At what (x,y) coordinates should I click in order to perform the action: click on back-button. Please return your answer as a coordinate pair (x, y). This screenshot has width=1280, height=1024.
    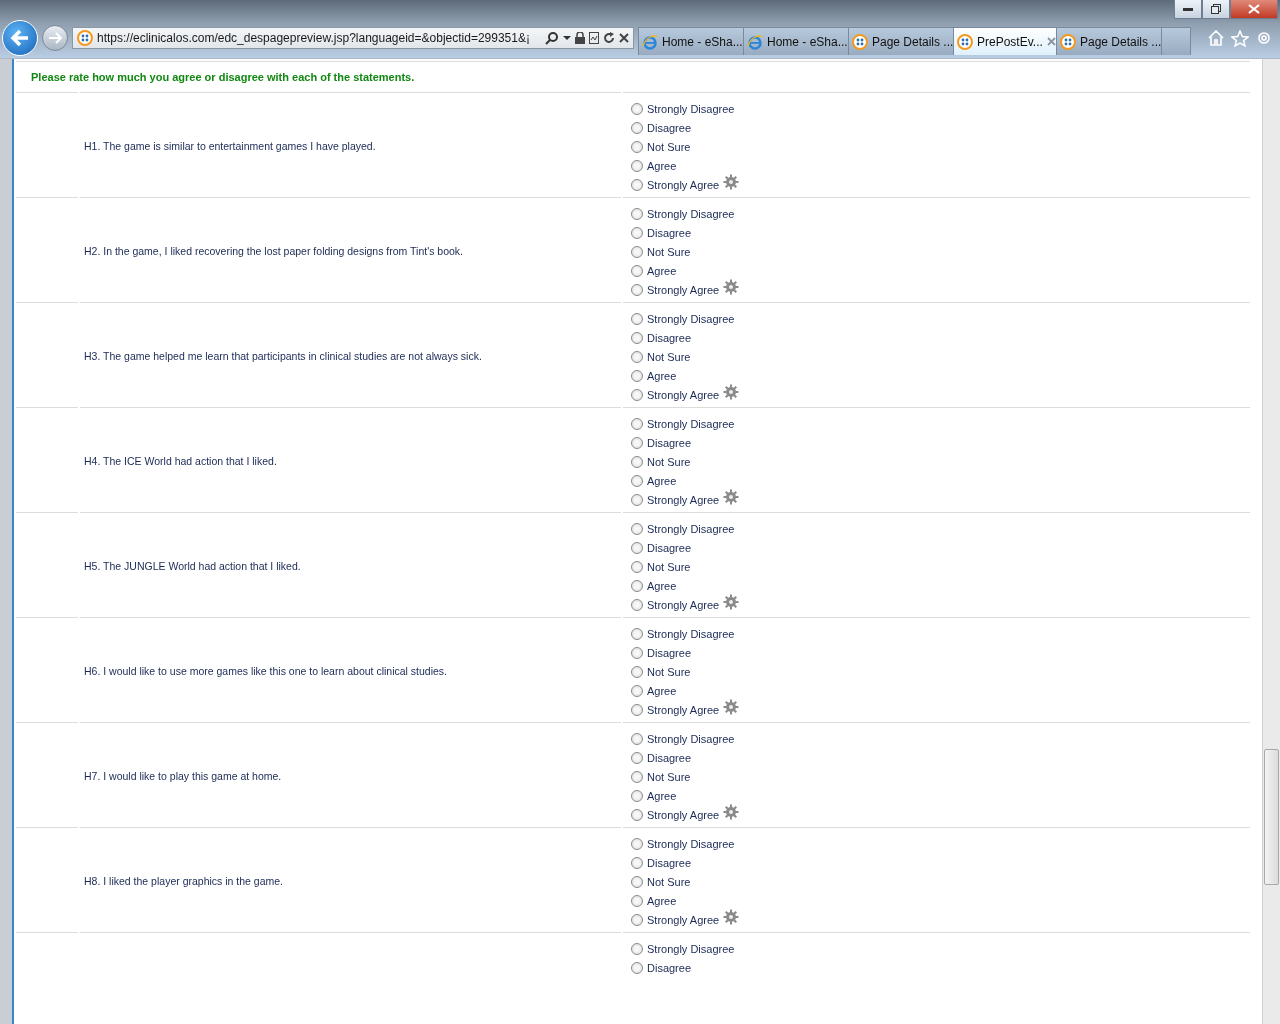
    Looking at the image, I should click on (20, 38).